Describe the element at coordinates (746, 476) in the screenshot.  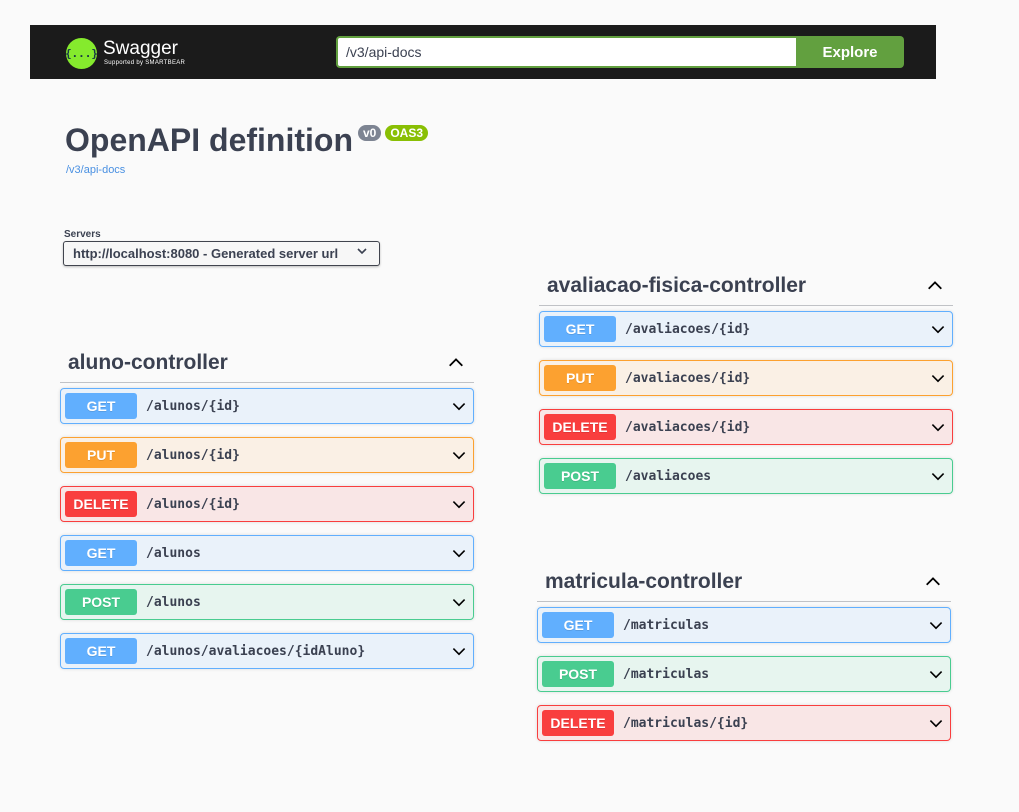
I see `operation-post: POST/avaliacoes` at that location.